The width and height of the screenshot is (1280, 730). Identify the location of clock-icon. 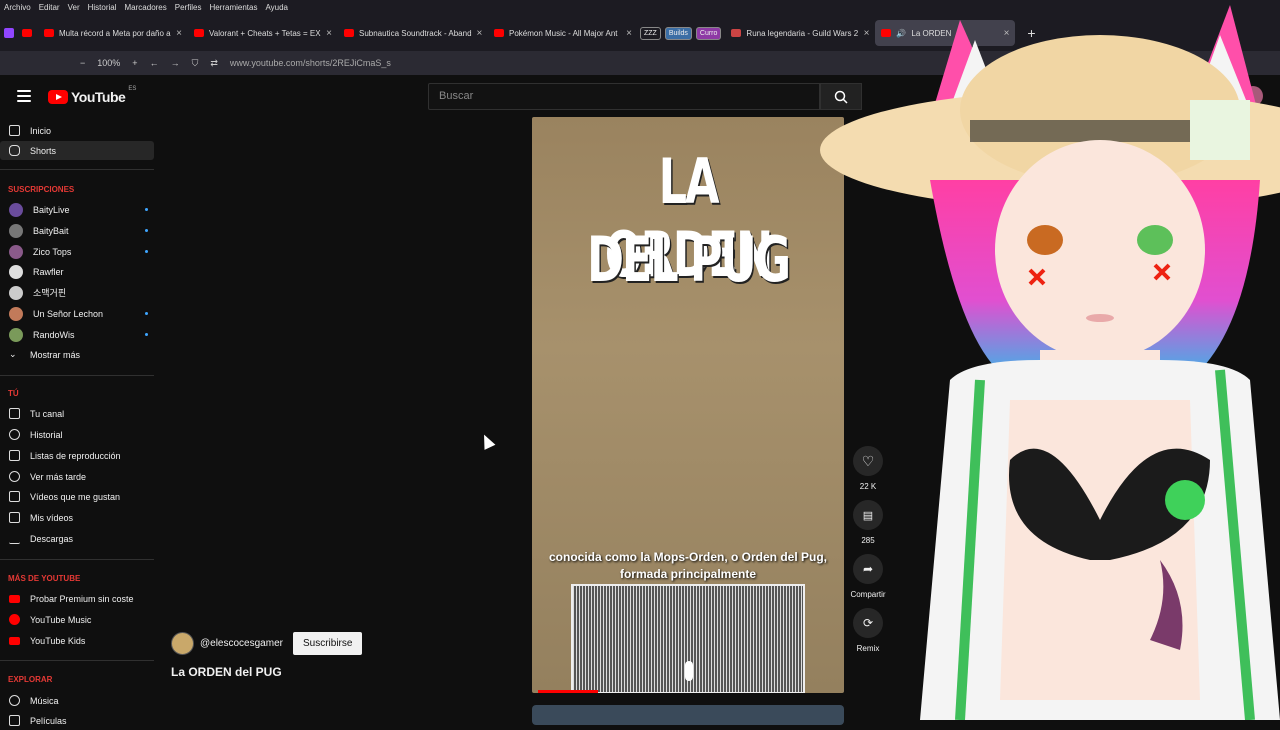
(14, 476).